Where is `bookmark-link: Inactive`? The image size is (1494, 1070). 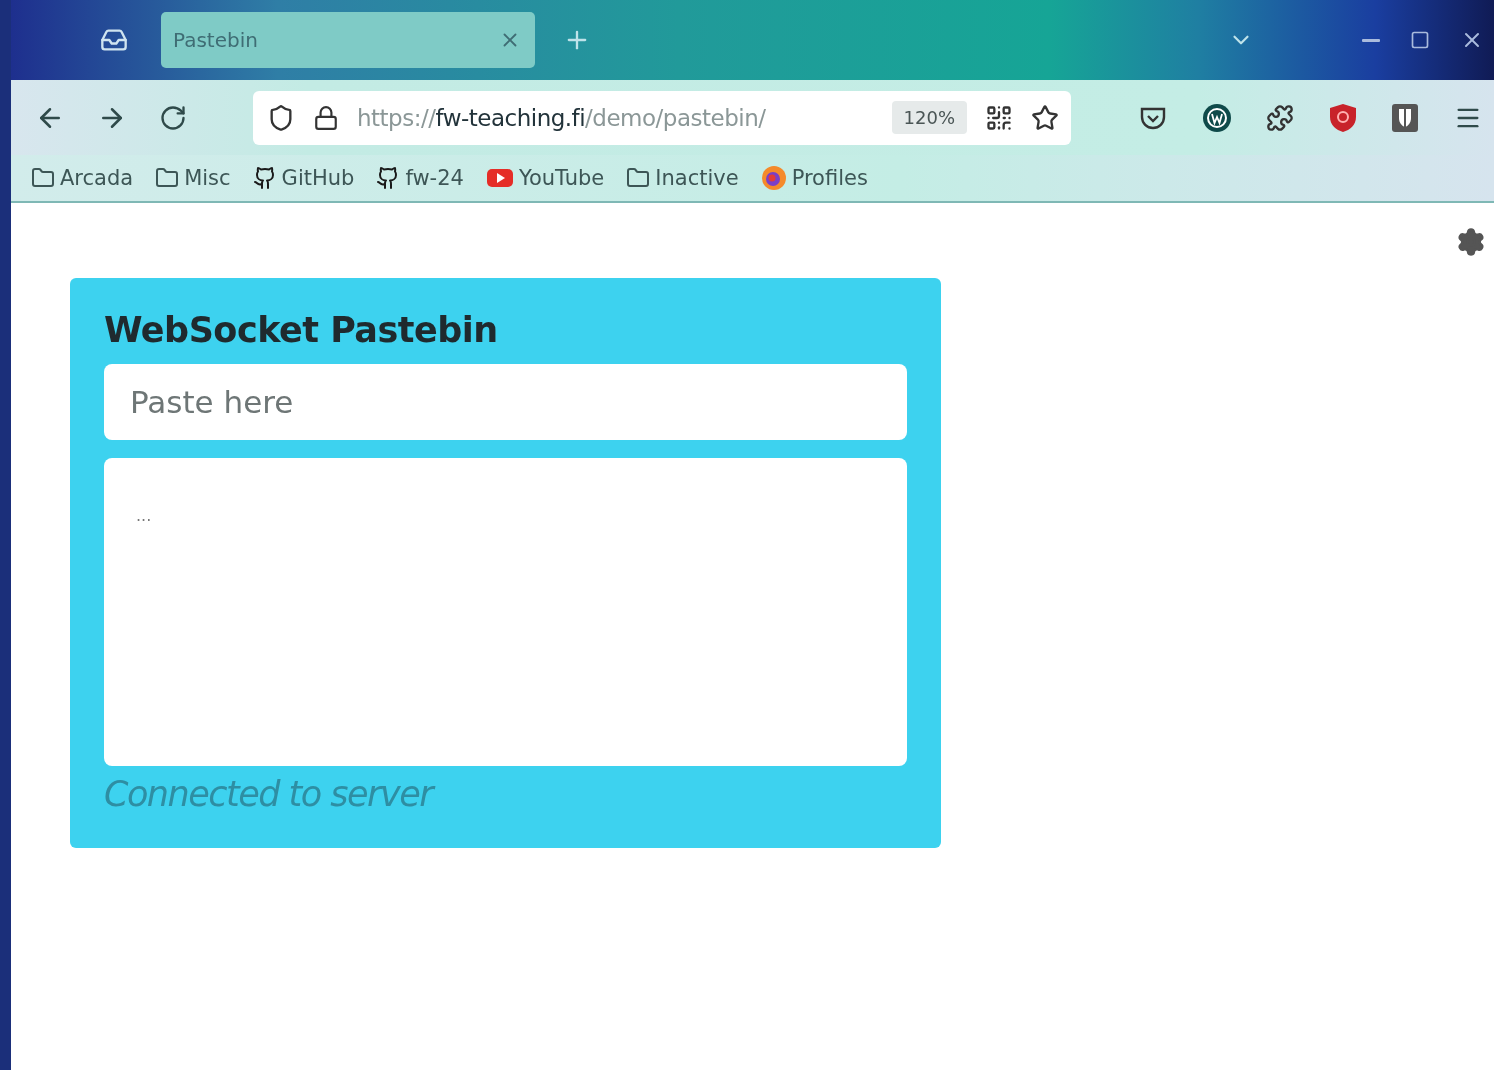 bookmark-link: Inactive is located at coordinates (682, 178).